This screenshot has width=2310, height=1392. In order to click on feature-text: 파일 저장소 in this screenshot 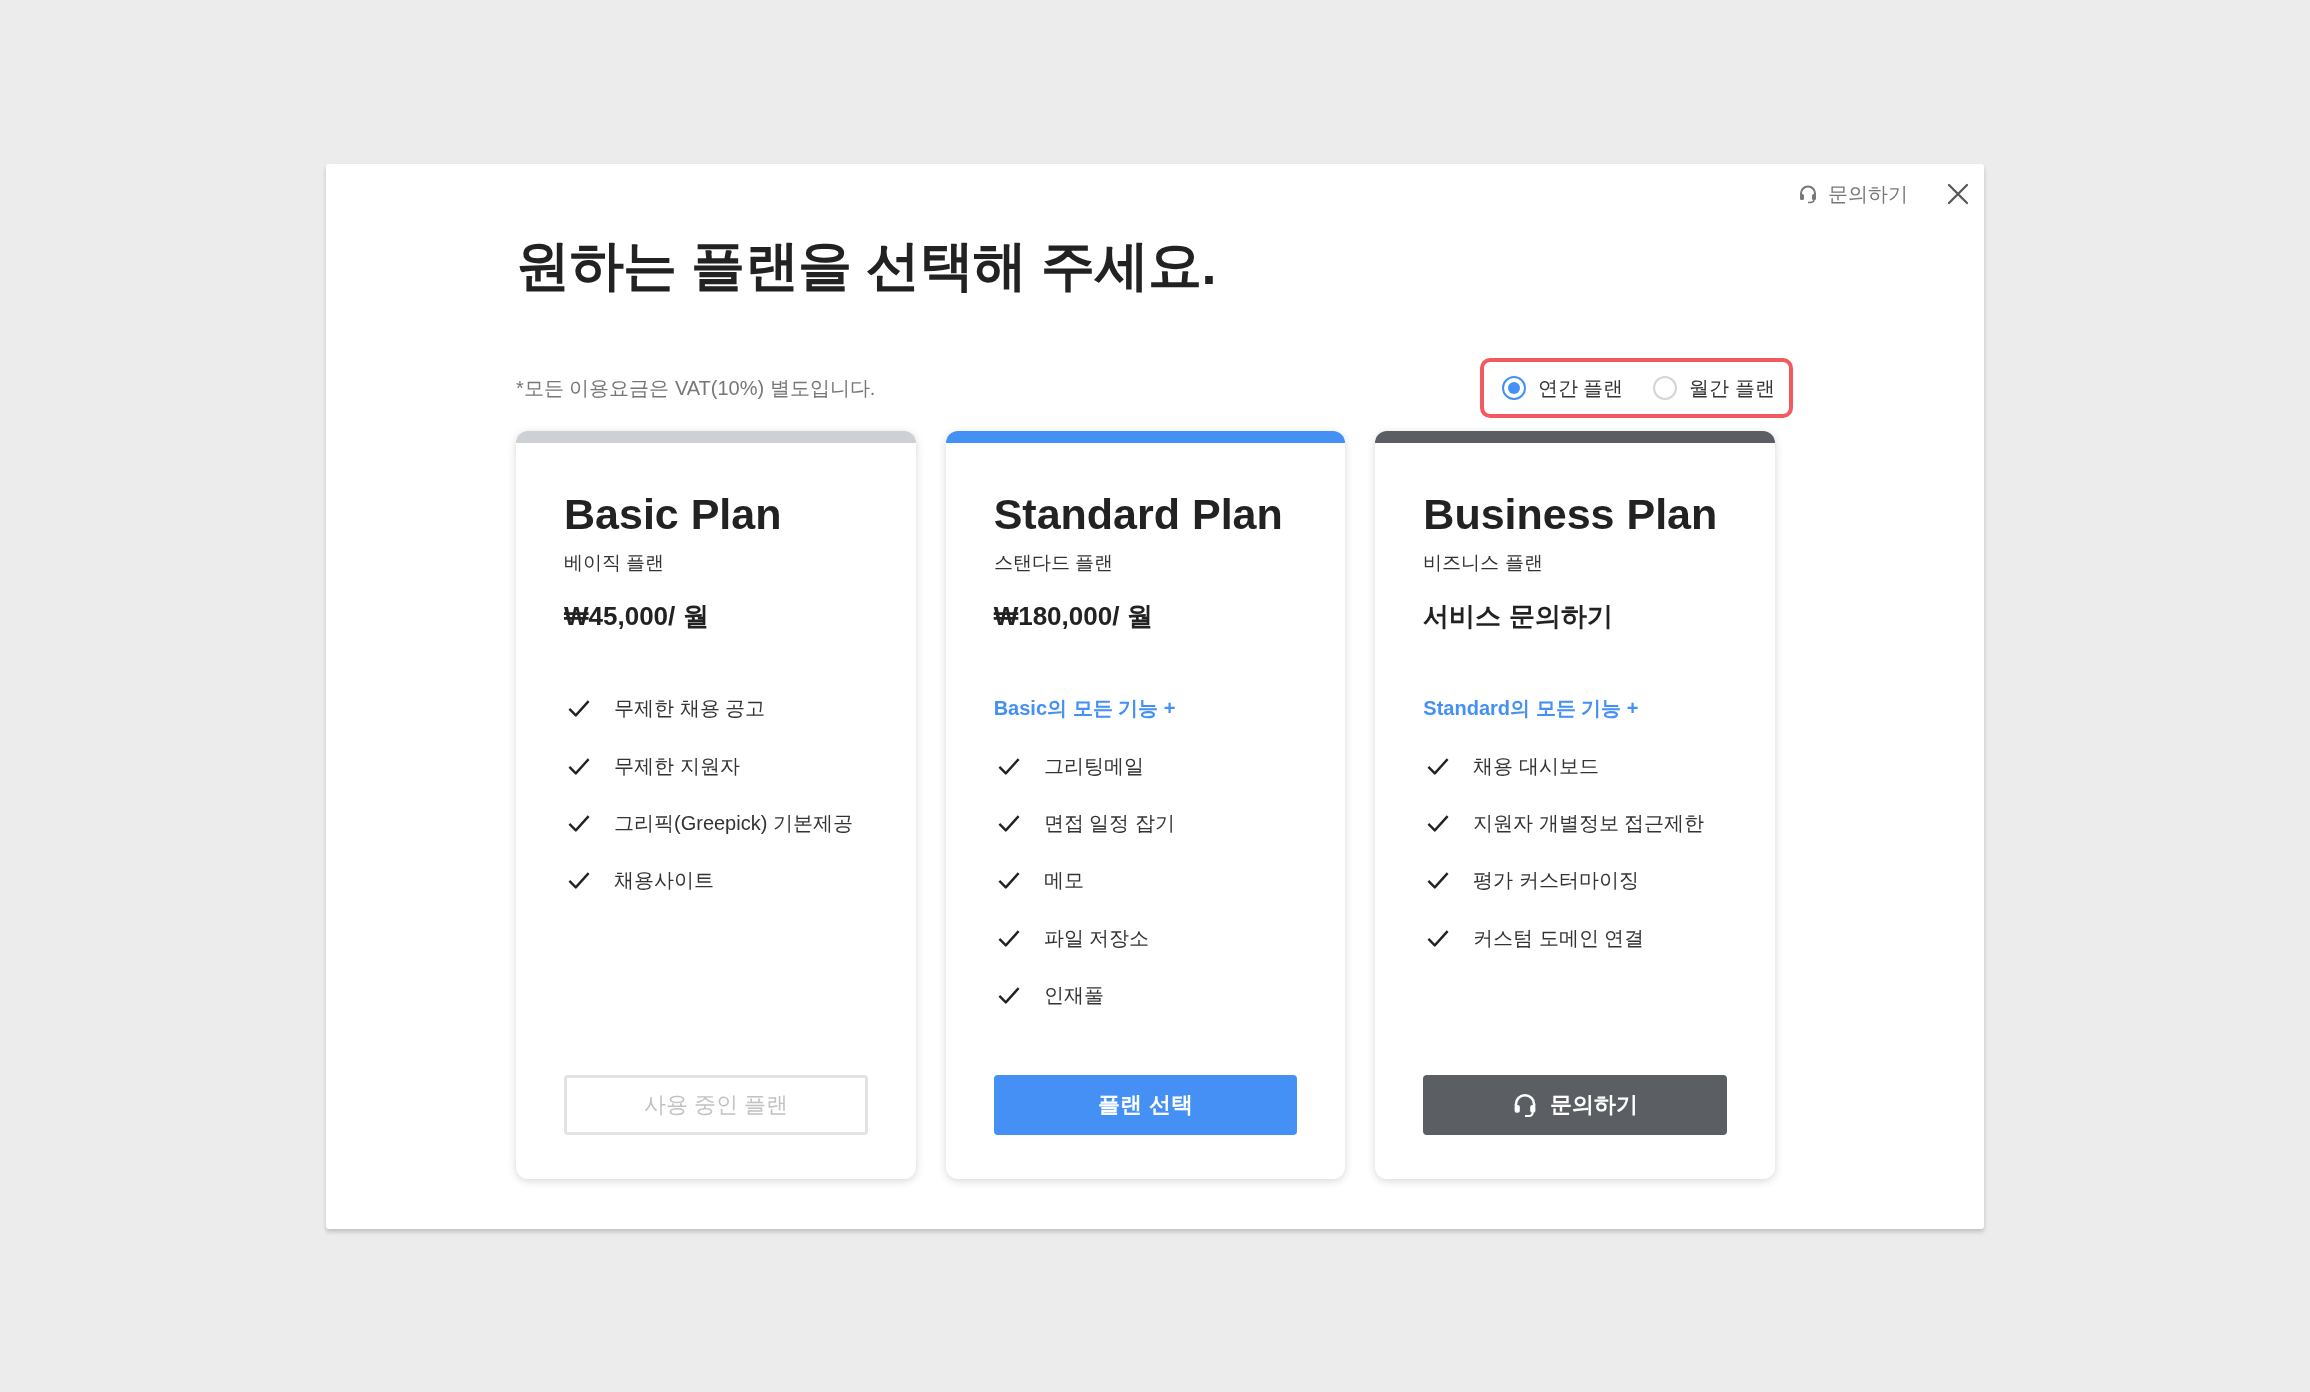, I will do `click(1096, 938)`.